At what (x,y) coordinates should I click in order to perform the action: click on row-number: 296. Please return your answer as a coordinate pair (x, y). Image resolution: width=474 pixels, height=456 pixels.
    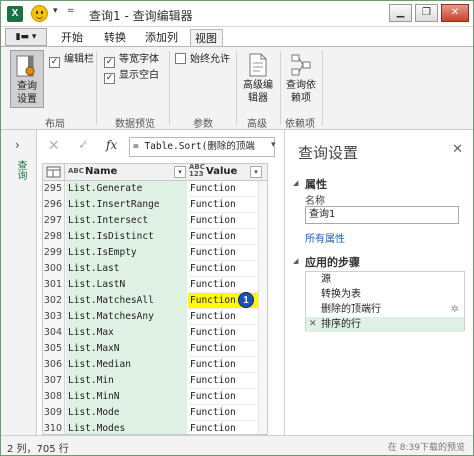
    Looking at the image, I should click on (54, 205).